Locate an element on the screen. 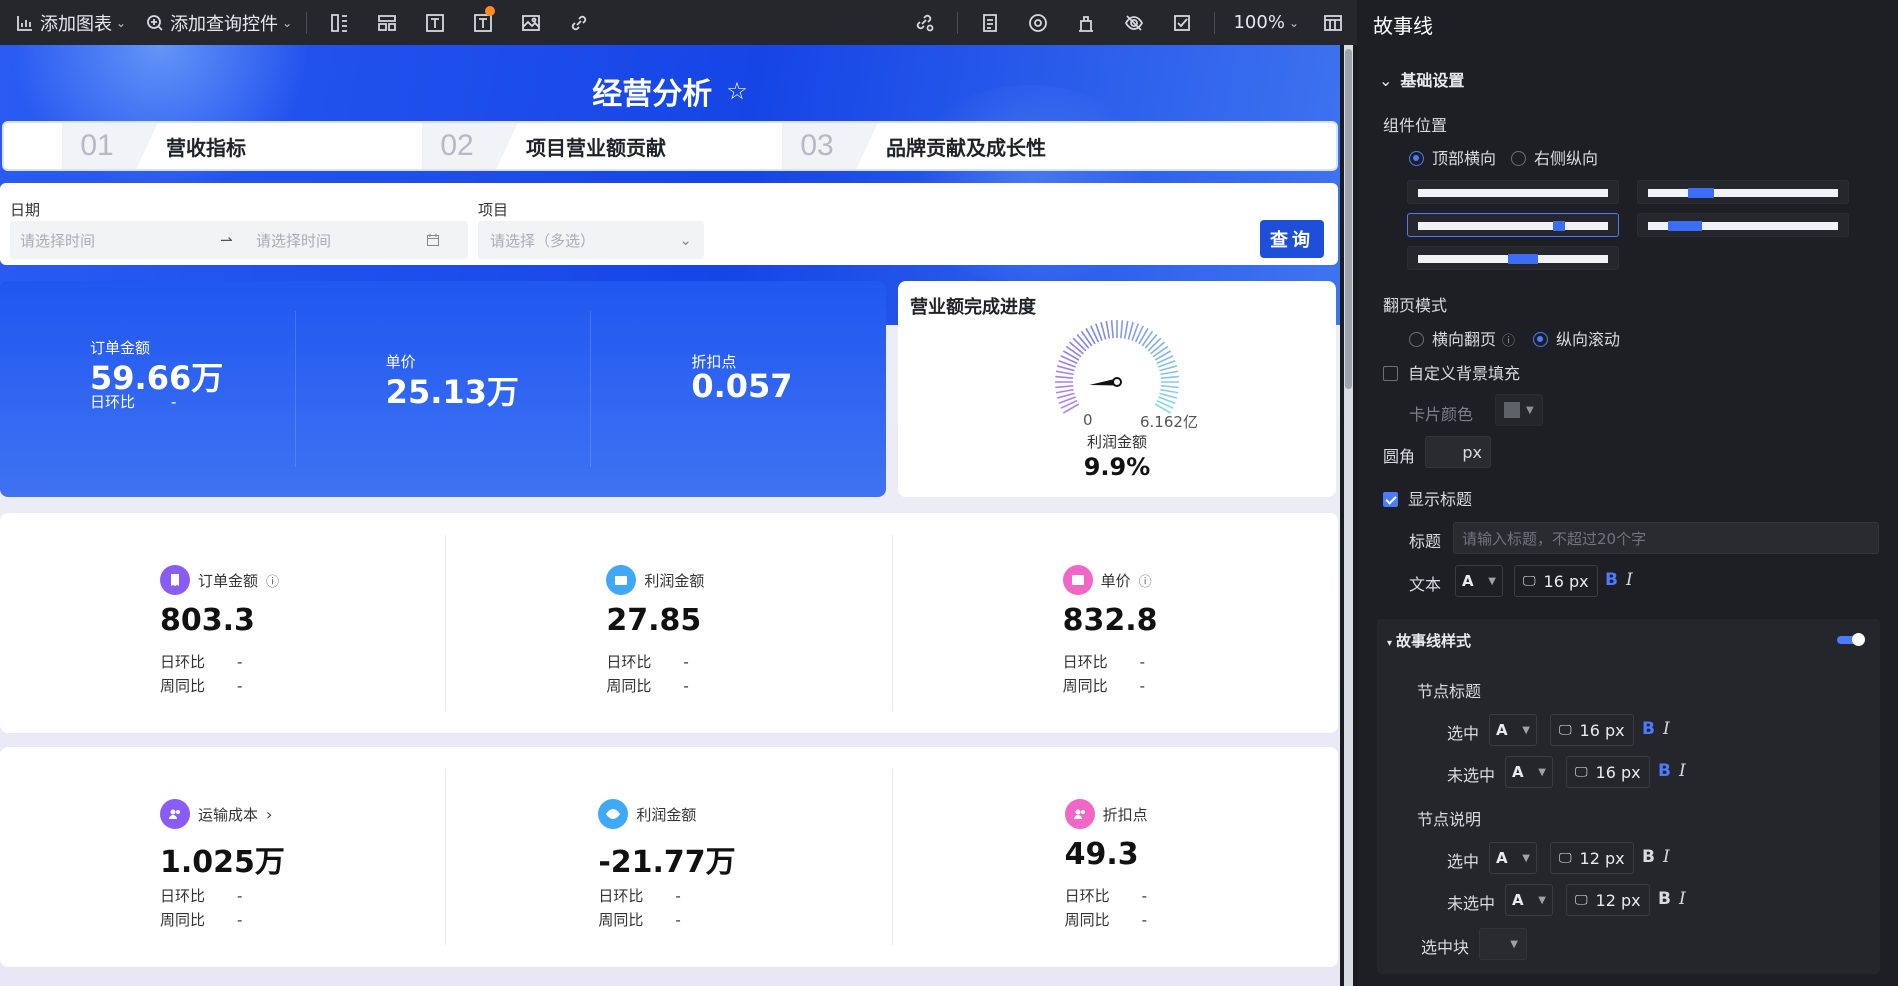 The width and height of the screenshot is (1898, 986). kpi-unit-price: 单价 25.13万 is located at coordinates (444, 389).